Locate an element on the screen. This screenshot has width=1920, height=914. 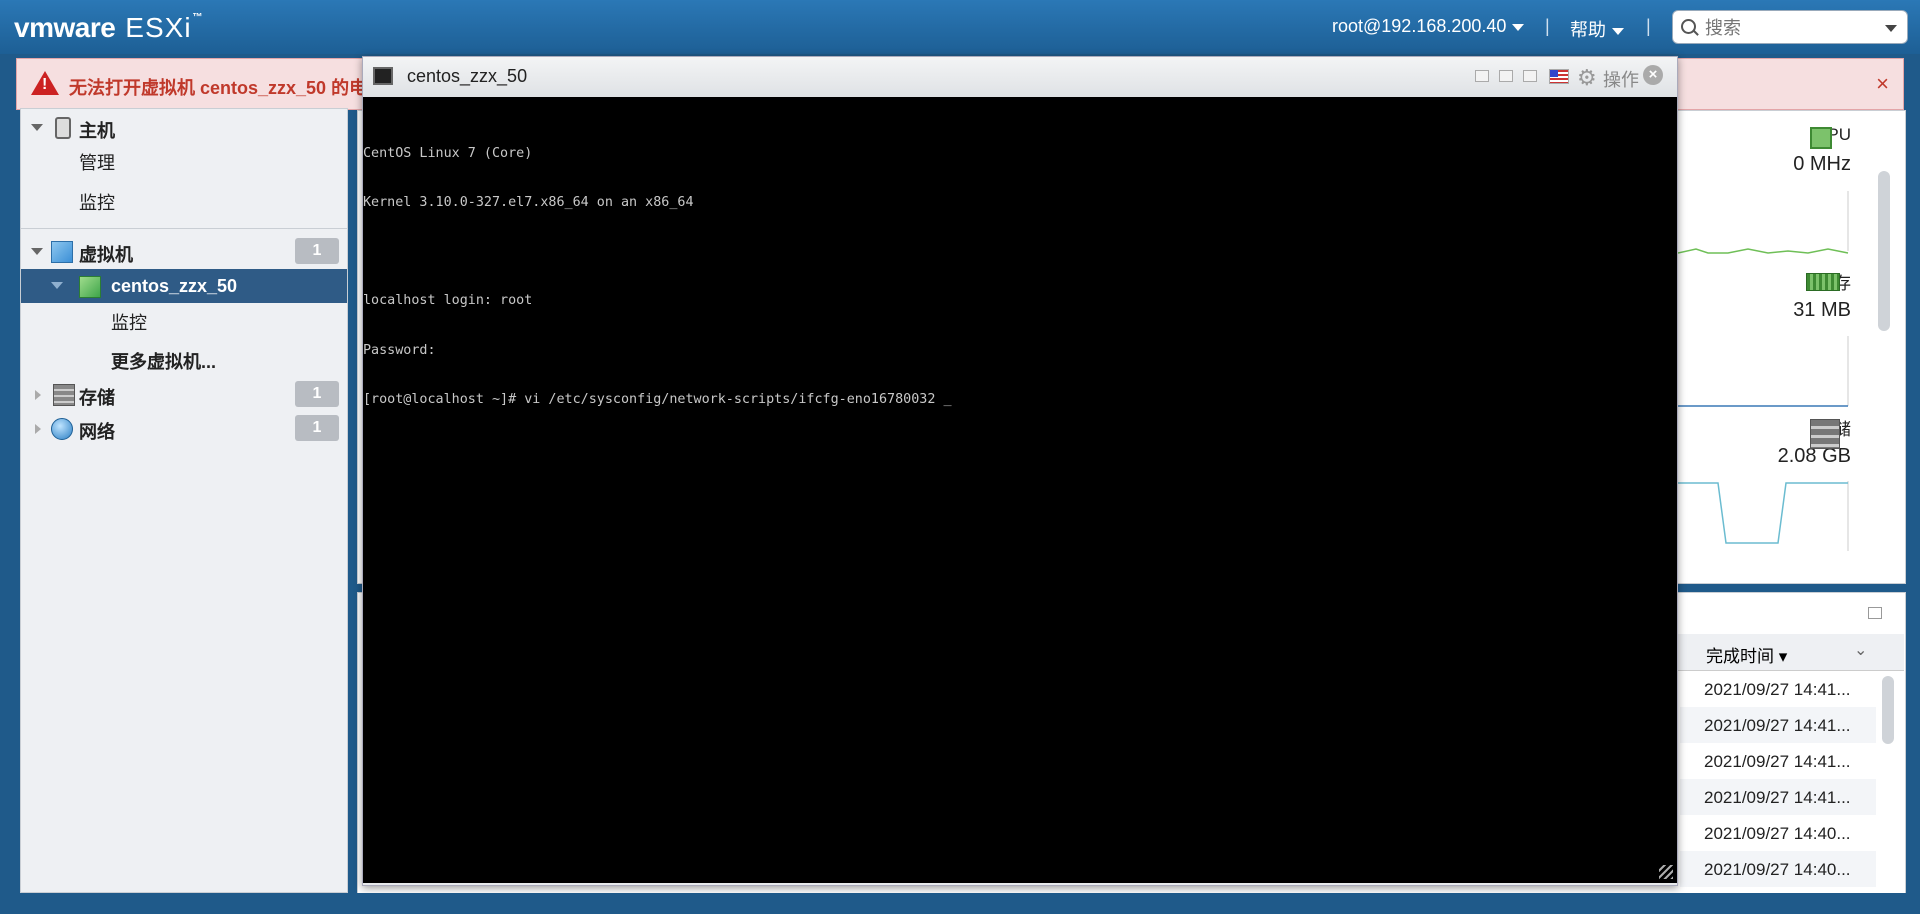
nav-item-host-manage: 管理 is located at coordinates (184, 160).